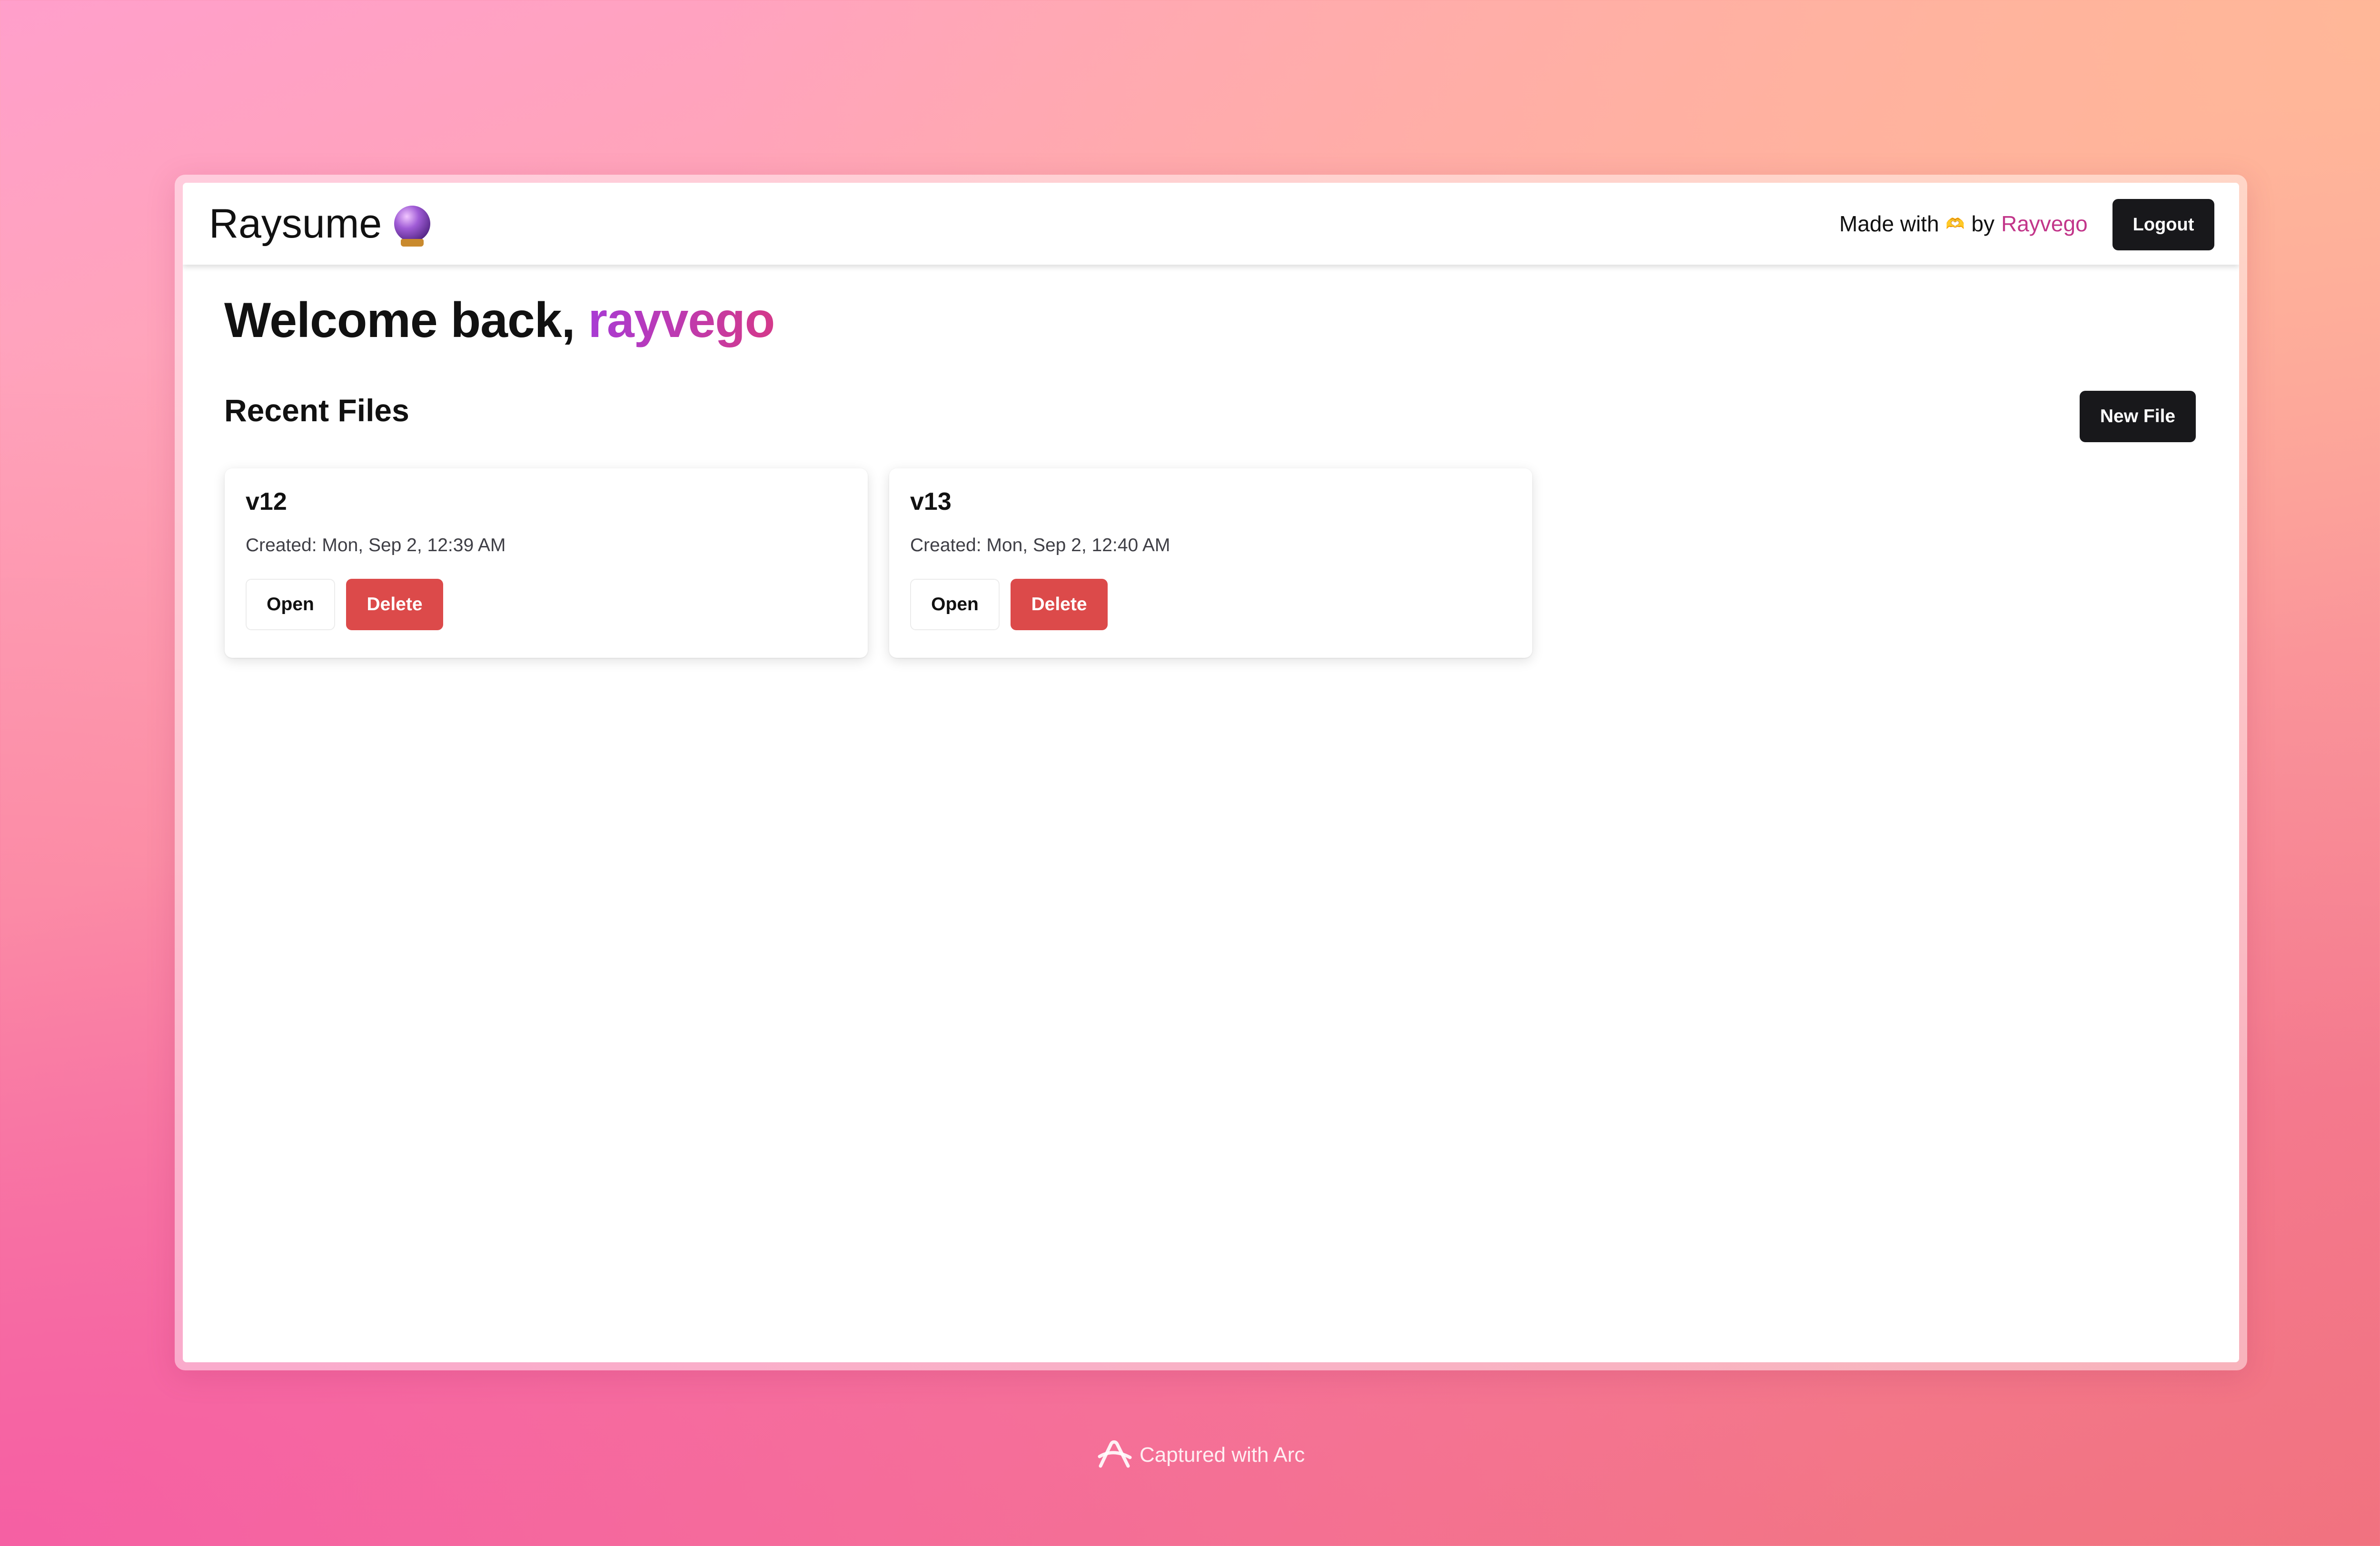 Image resolution: width=2380 pixels, height=1546 pixels. Describe the element at coordinates (1955, 223) in the screenshot. I see `heart-hands-icon: 🫶` at that location.